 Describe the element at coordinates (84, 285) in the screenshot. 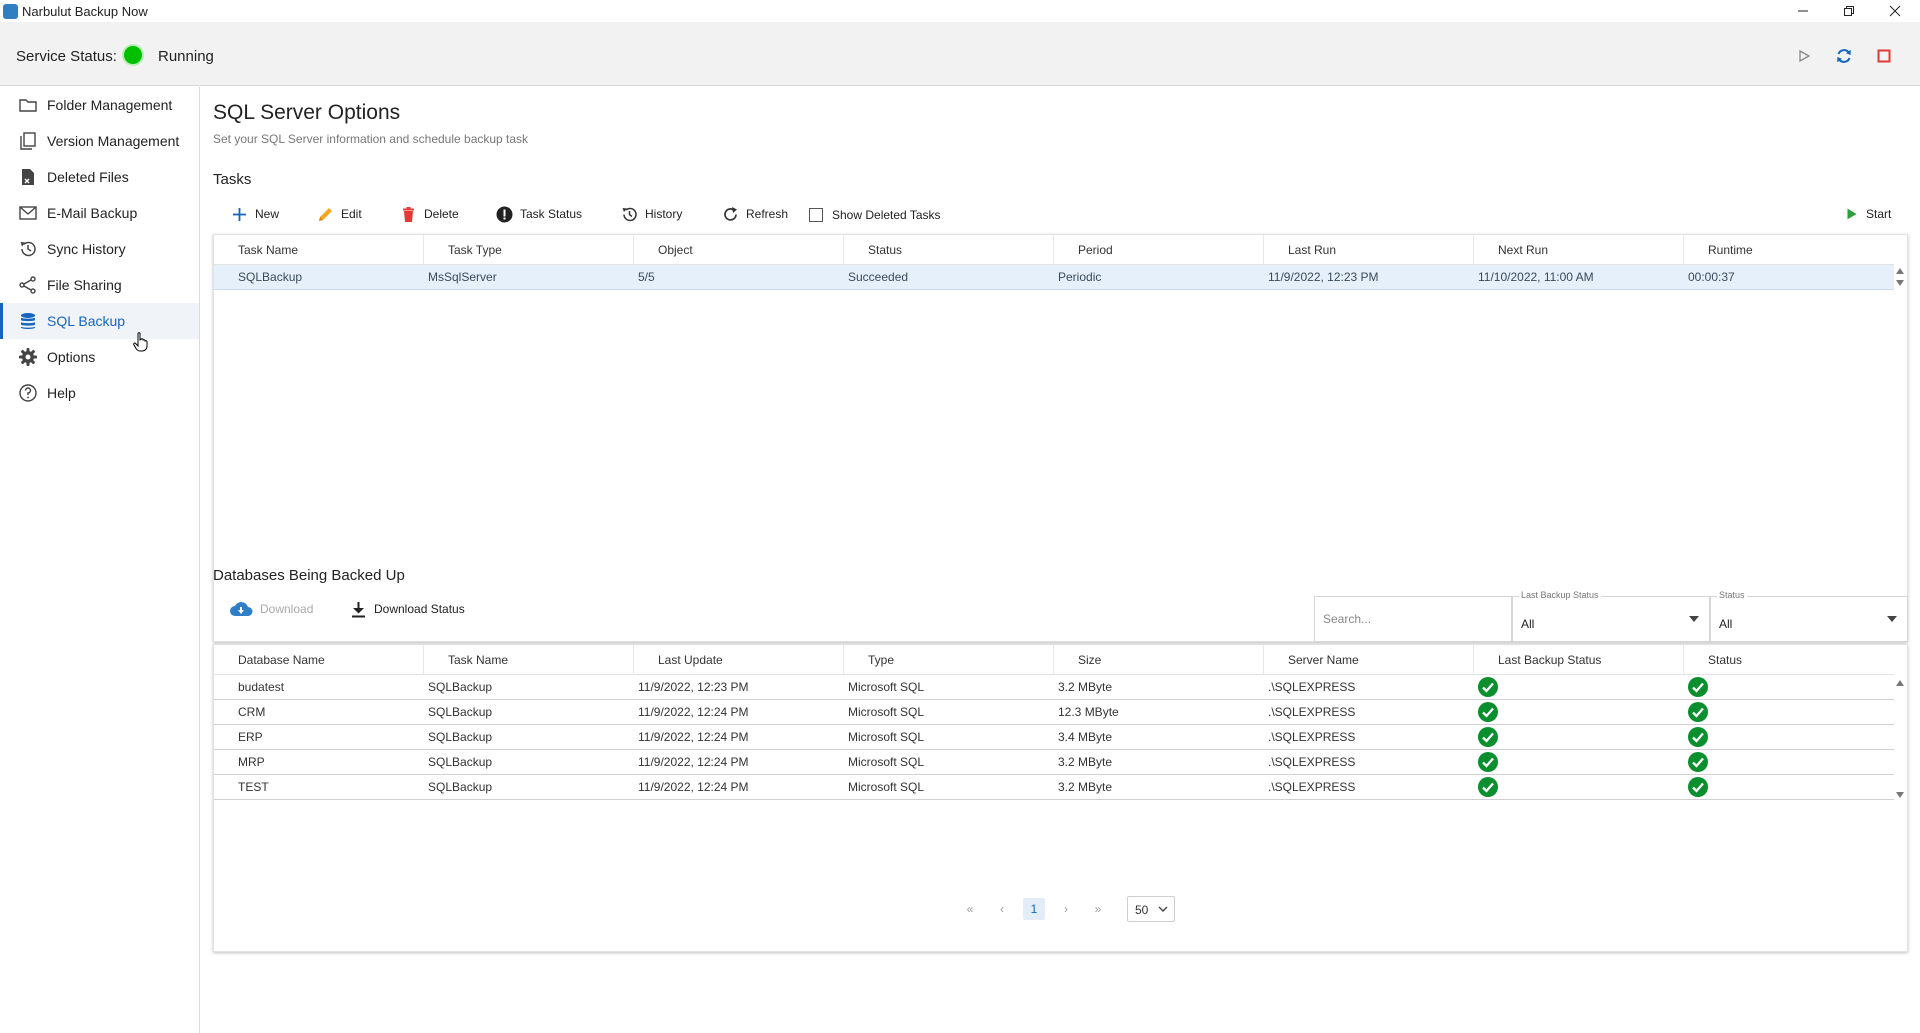

I see `sidebar-item-label: File Sharing` at that location.